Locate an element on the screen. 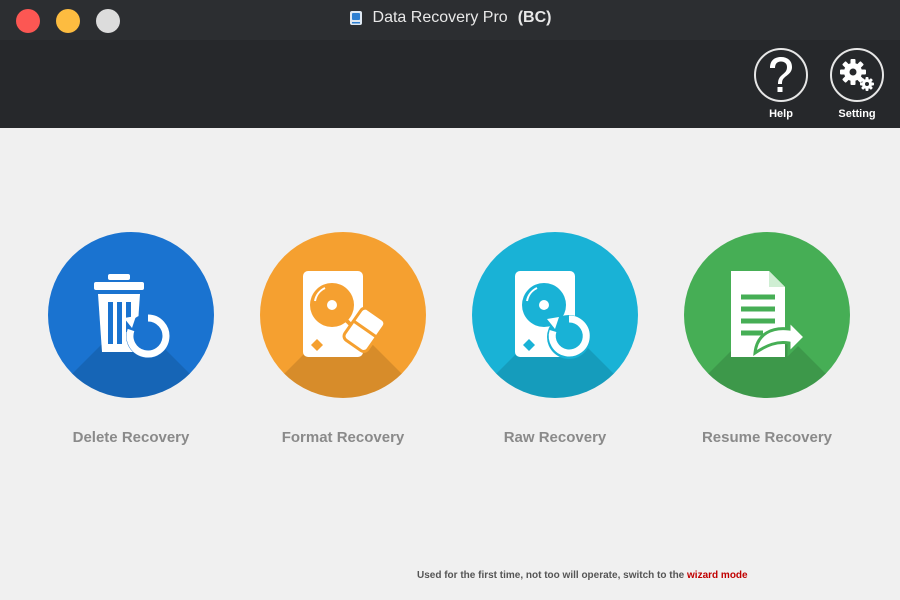  title-bar: Data Recovery Pro (BC) is located at coordinates (450, 20).